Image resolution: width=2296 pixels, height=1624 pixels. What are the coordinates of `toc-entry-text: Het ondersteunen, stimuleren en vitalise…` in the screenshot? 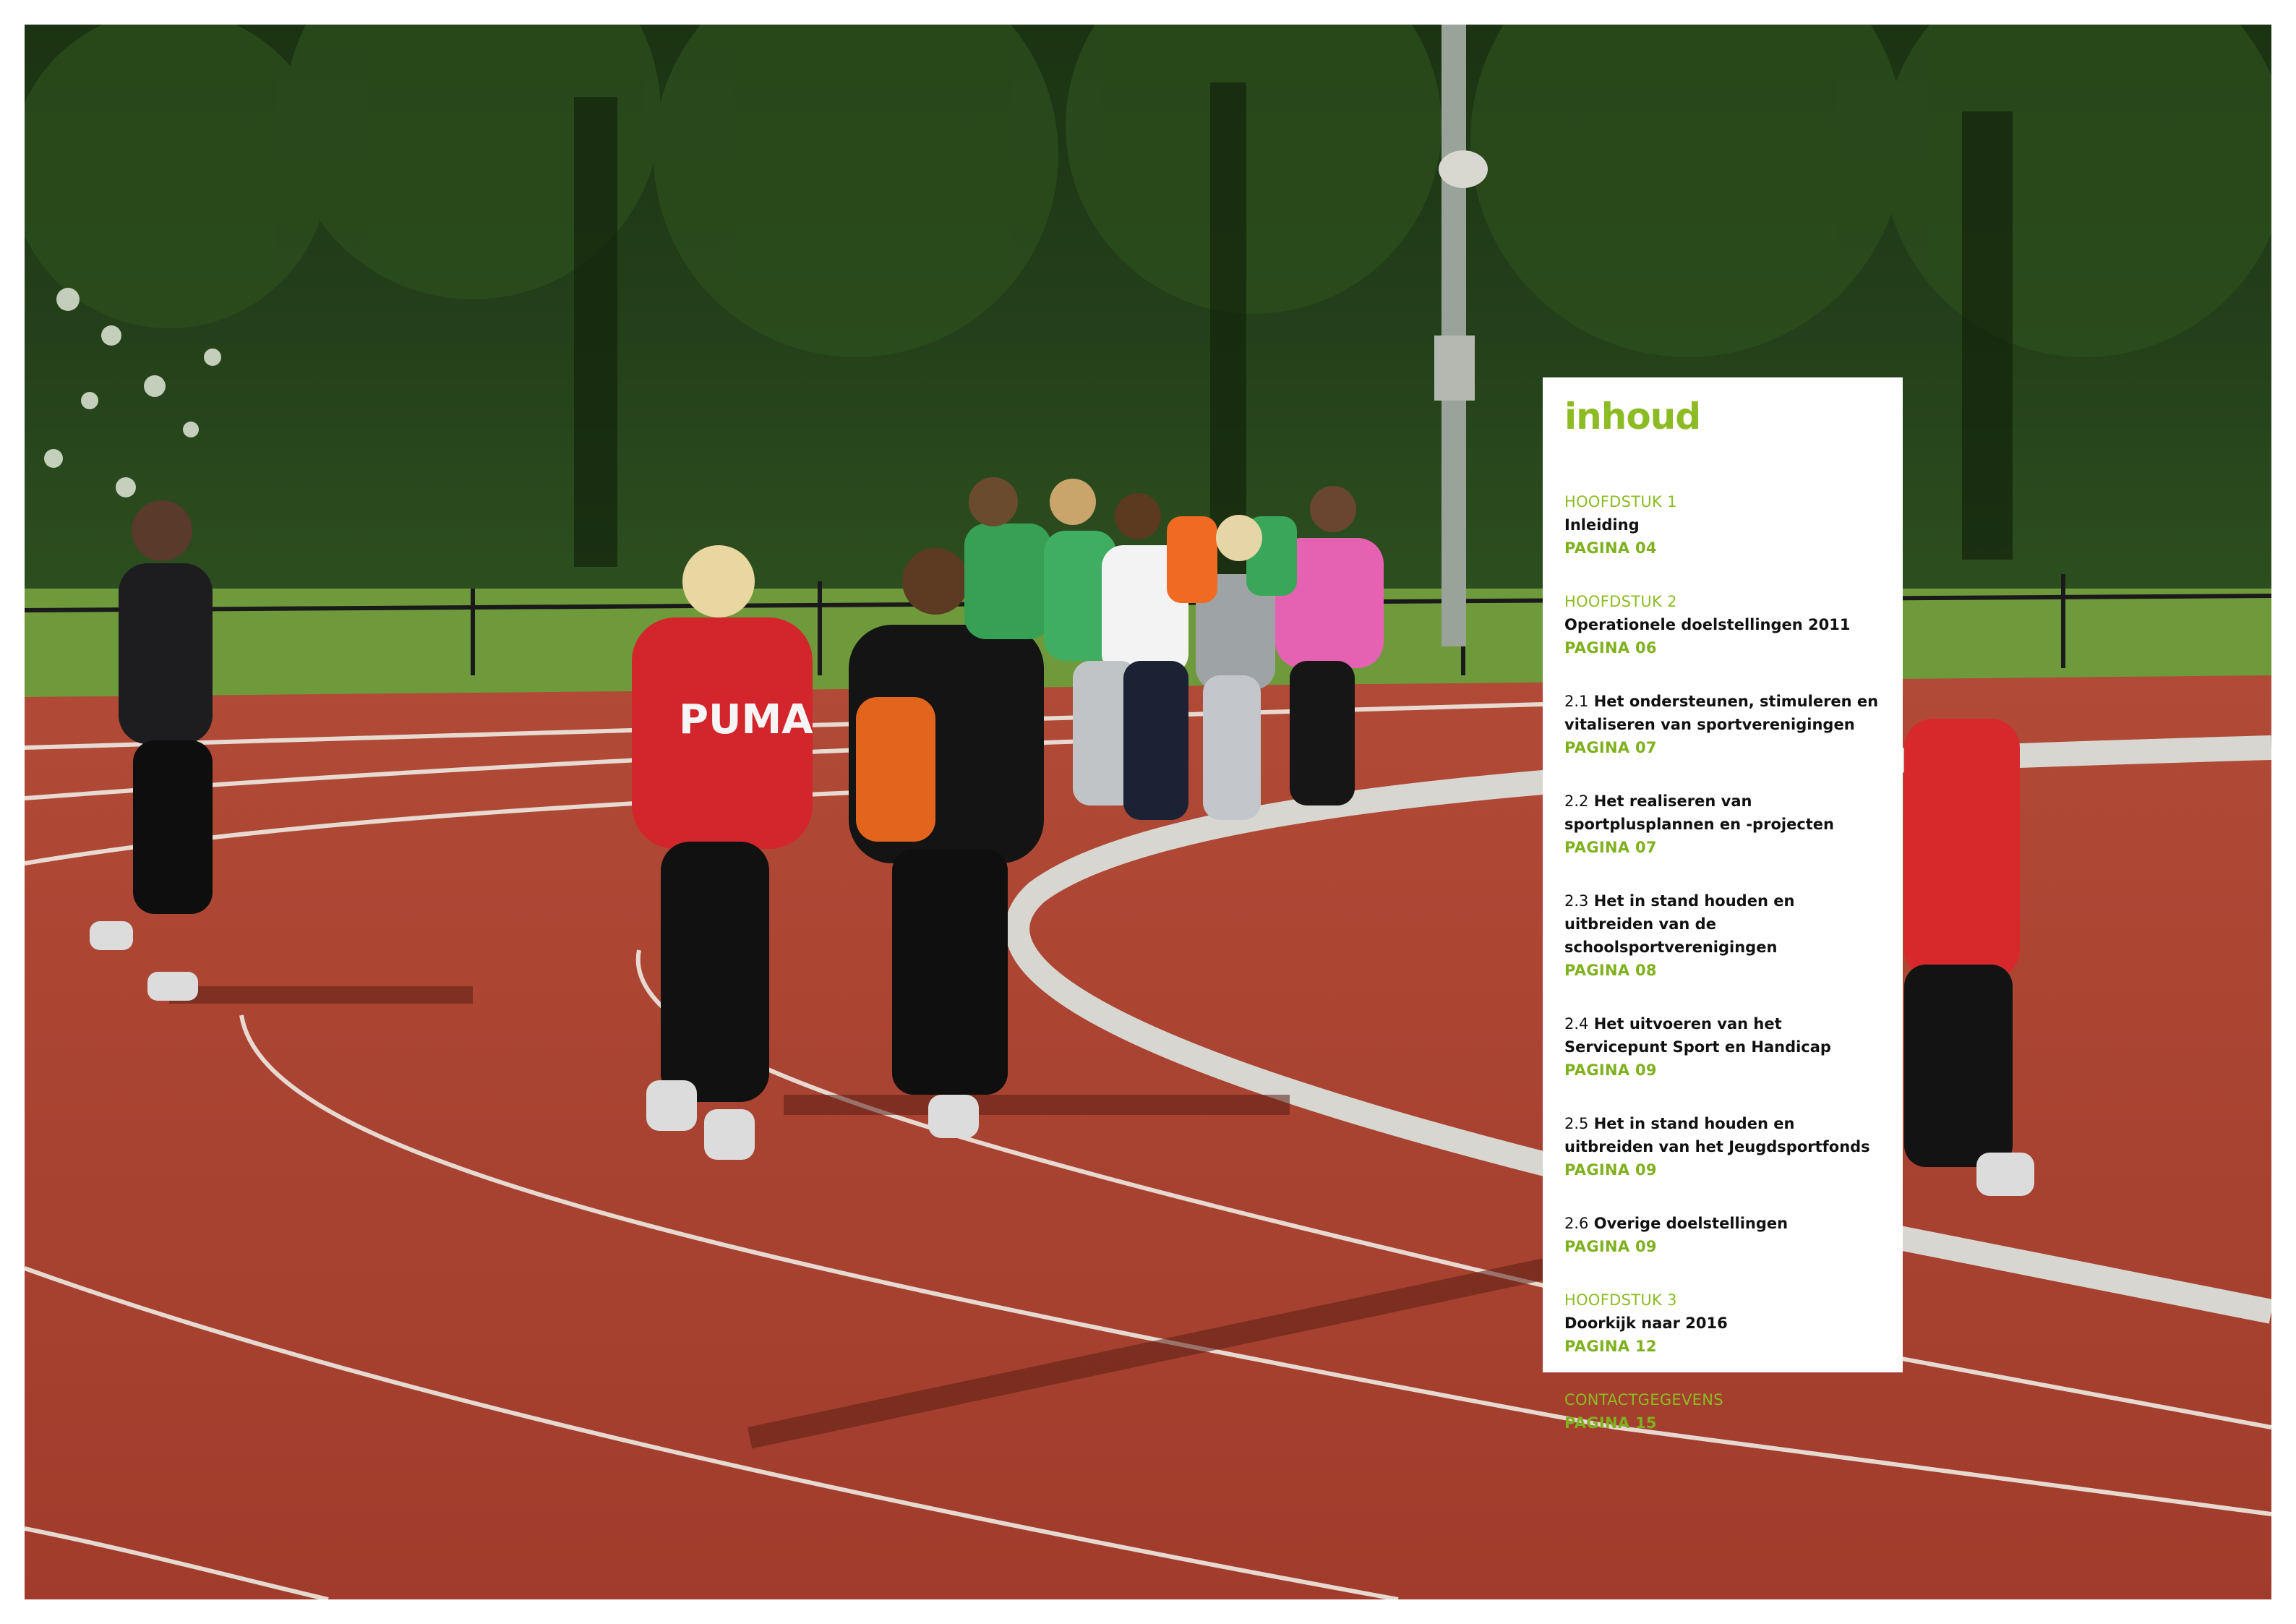 It's located at (1721, 713).